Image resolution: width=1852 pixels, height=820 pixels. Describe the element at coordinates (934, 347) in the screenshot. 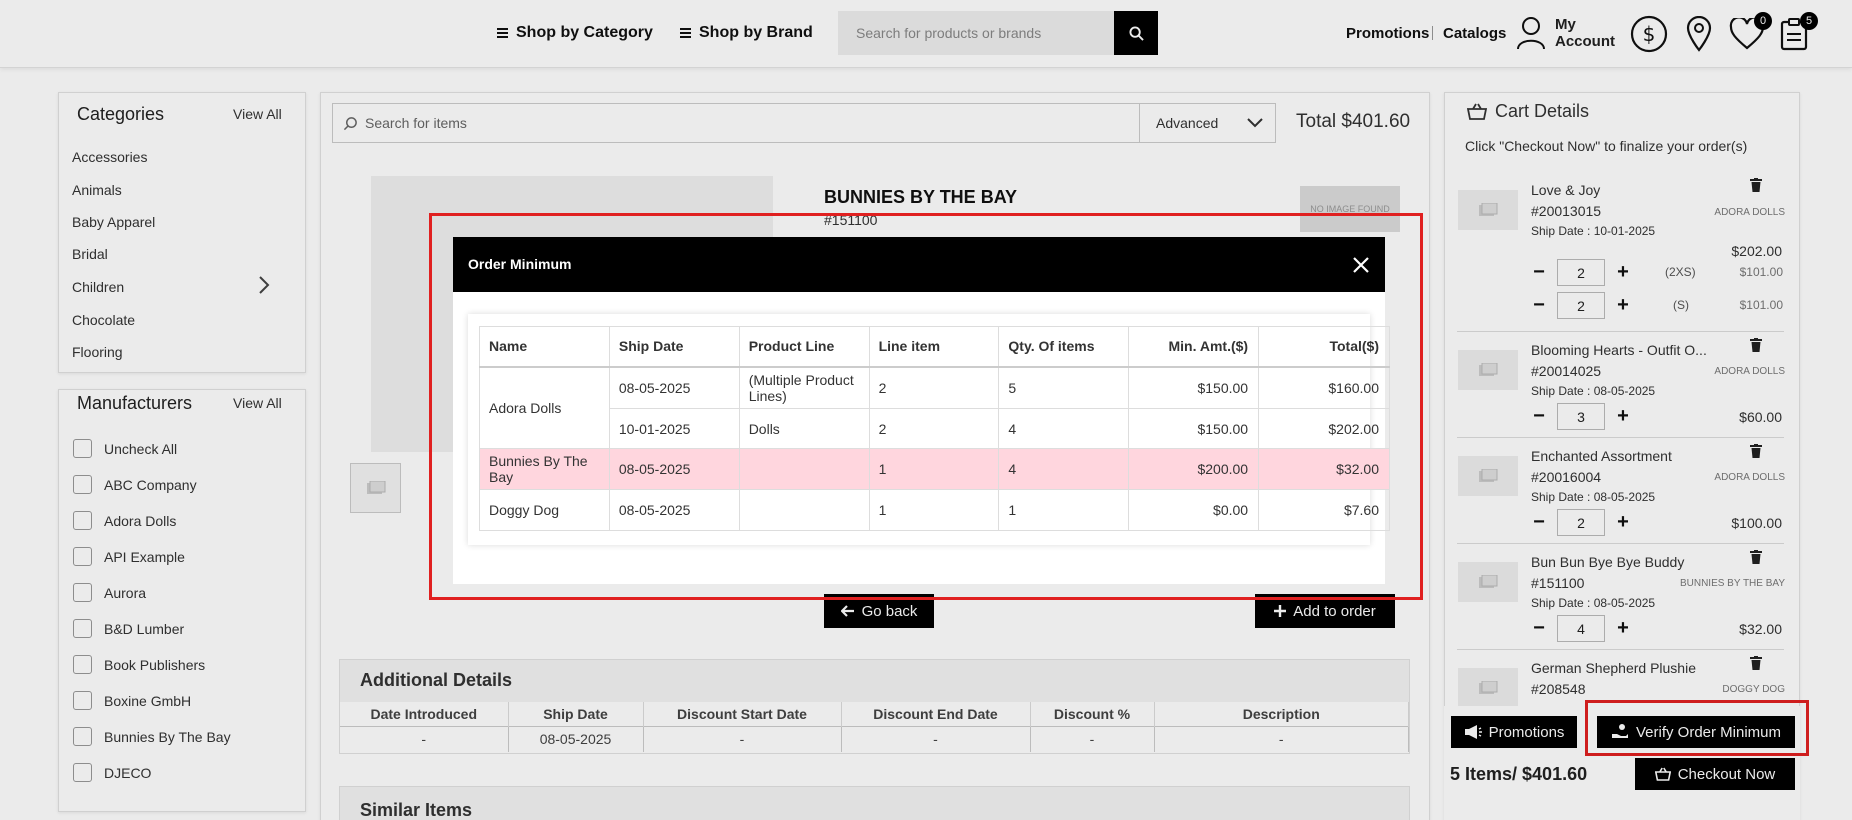

I see `table-header: Line item` at that location.